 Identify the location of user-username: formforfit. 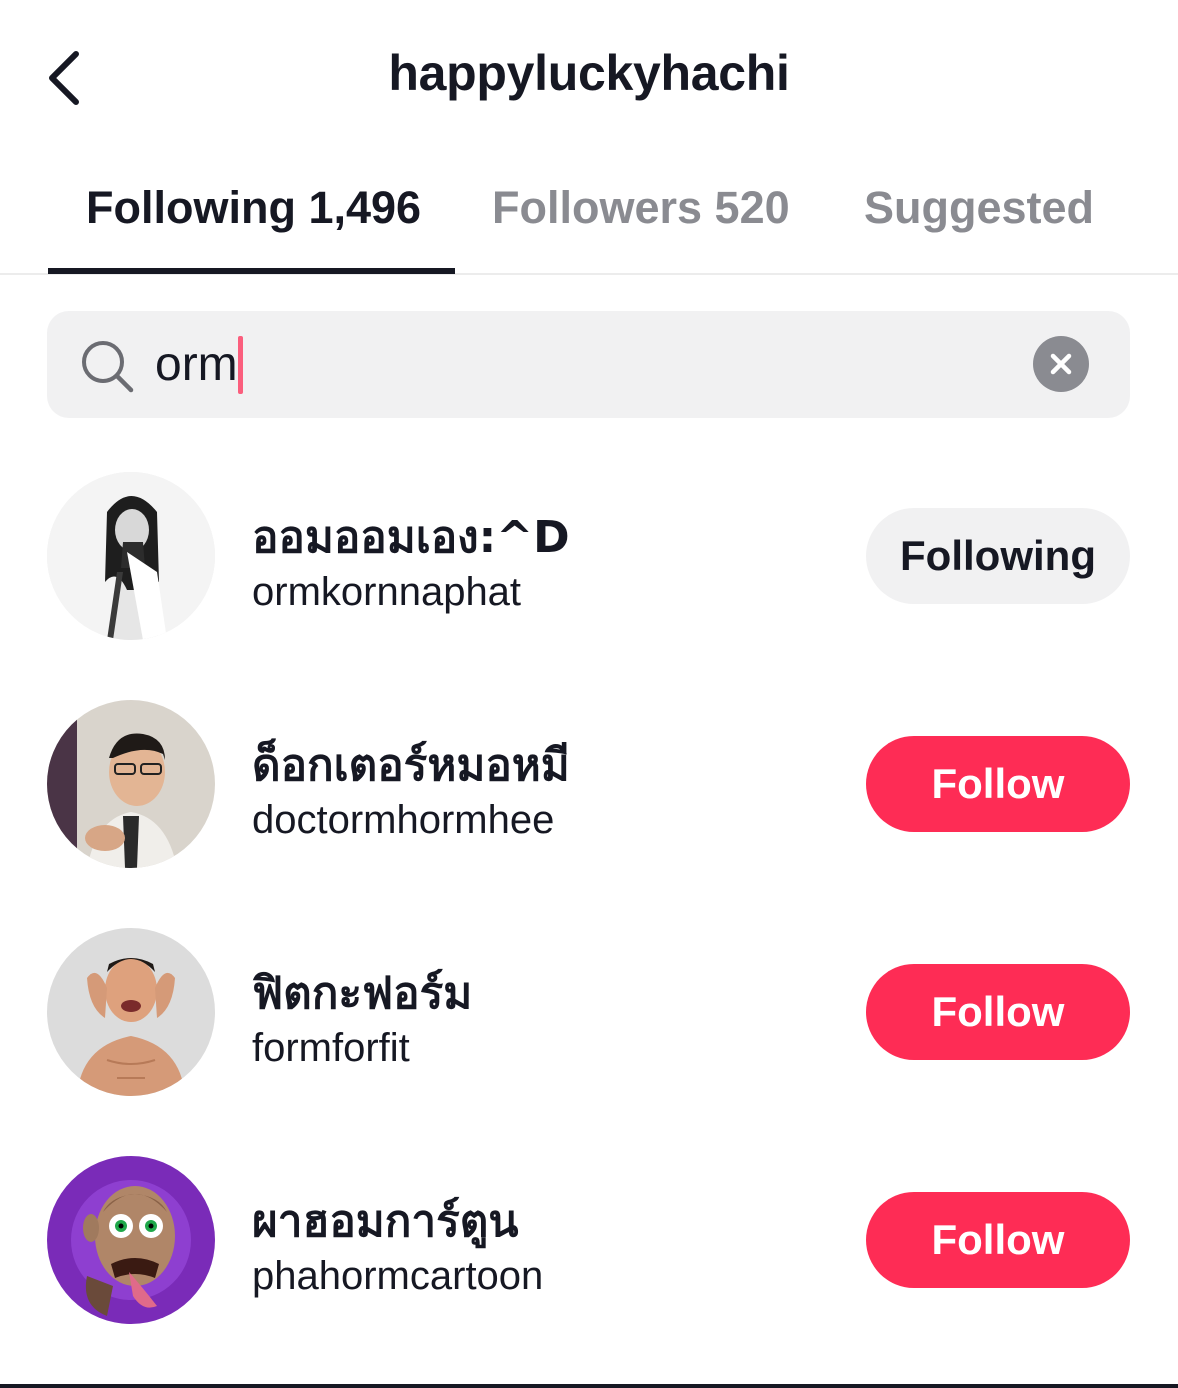
(331, 1048).